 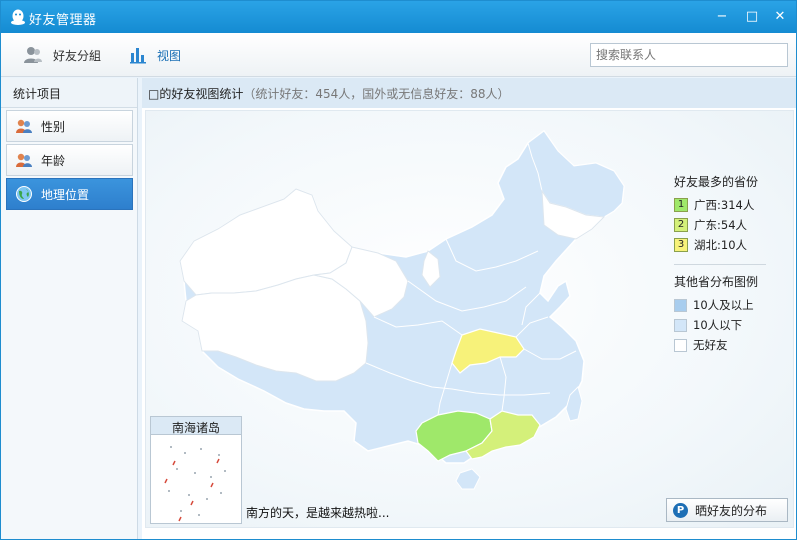 What do you see at coordinates (53, 126) in the screenshot?
I see `sidebar-item-label: 性别` at bounding box center [53, 126].